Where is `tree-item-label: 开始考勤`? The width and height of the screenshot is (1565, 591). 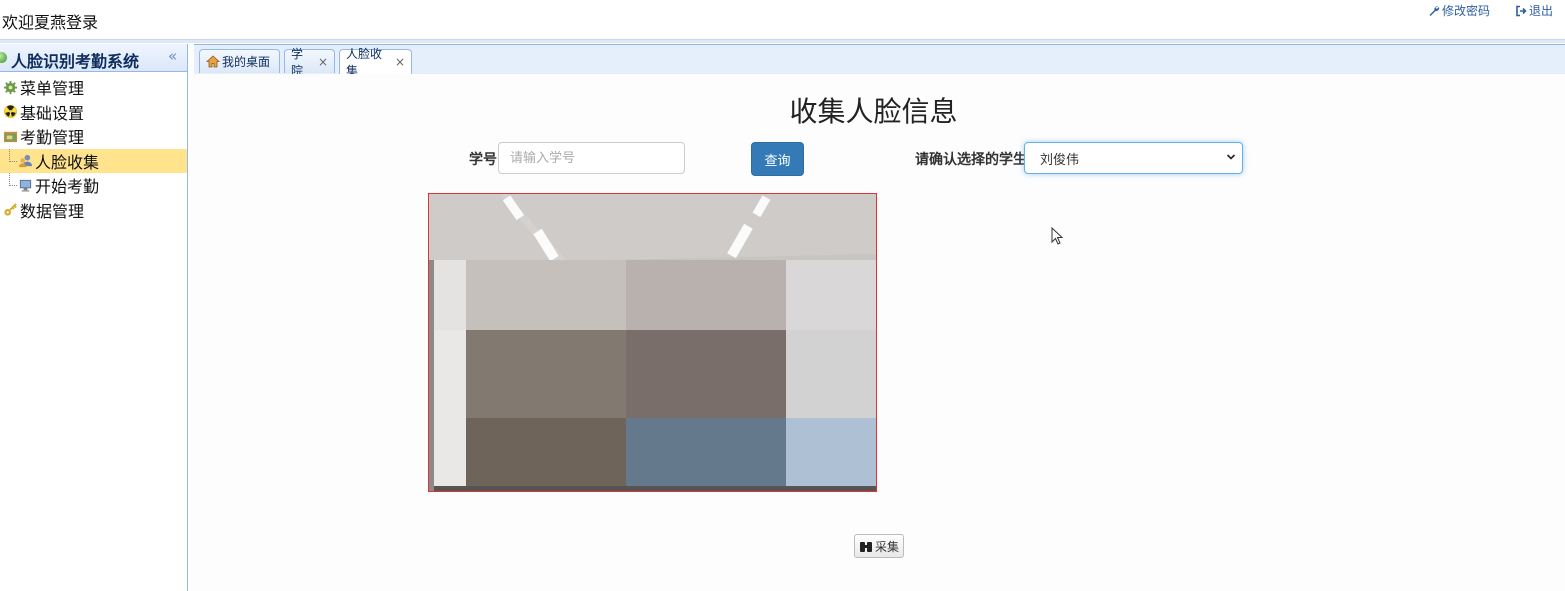 tree-item-label: 开始考勤 is located at coordinates (67, 187).